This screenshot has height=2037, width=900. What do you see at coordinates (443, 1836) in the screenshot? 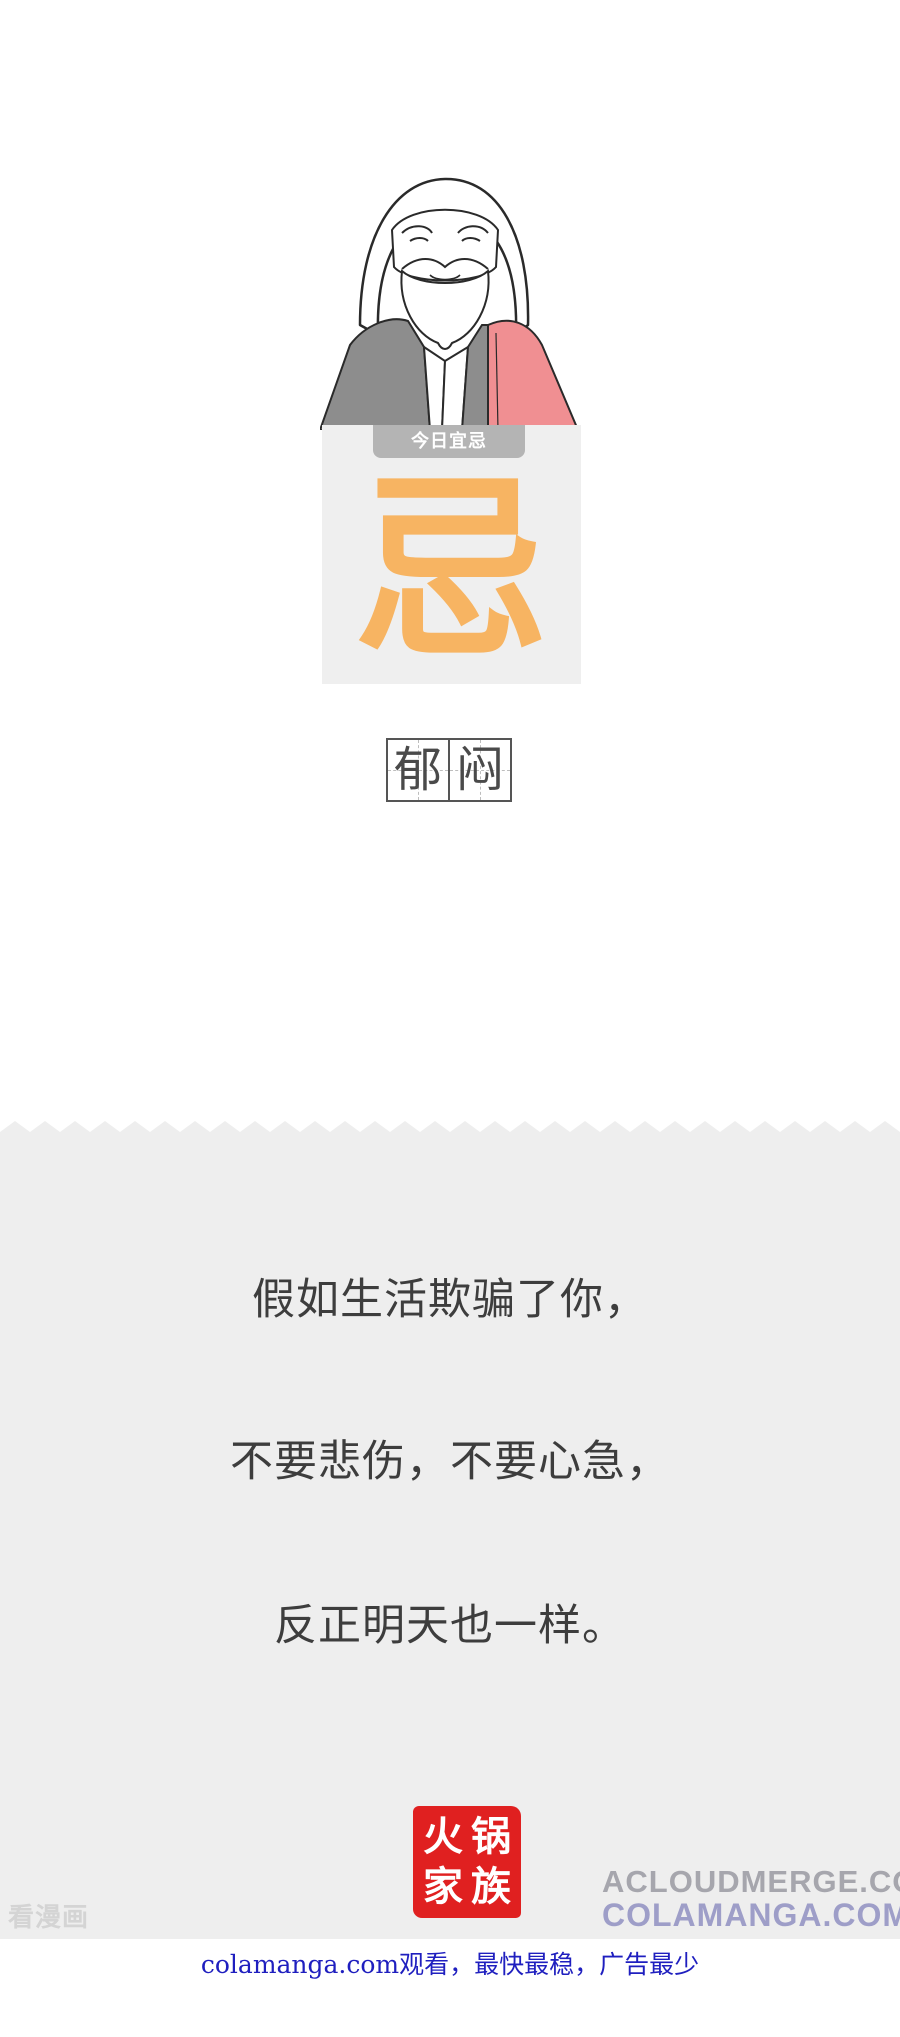
I see `seal-character: 火` at bounding box center [443, 1836].